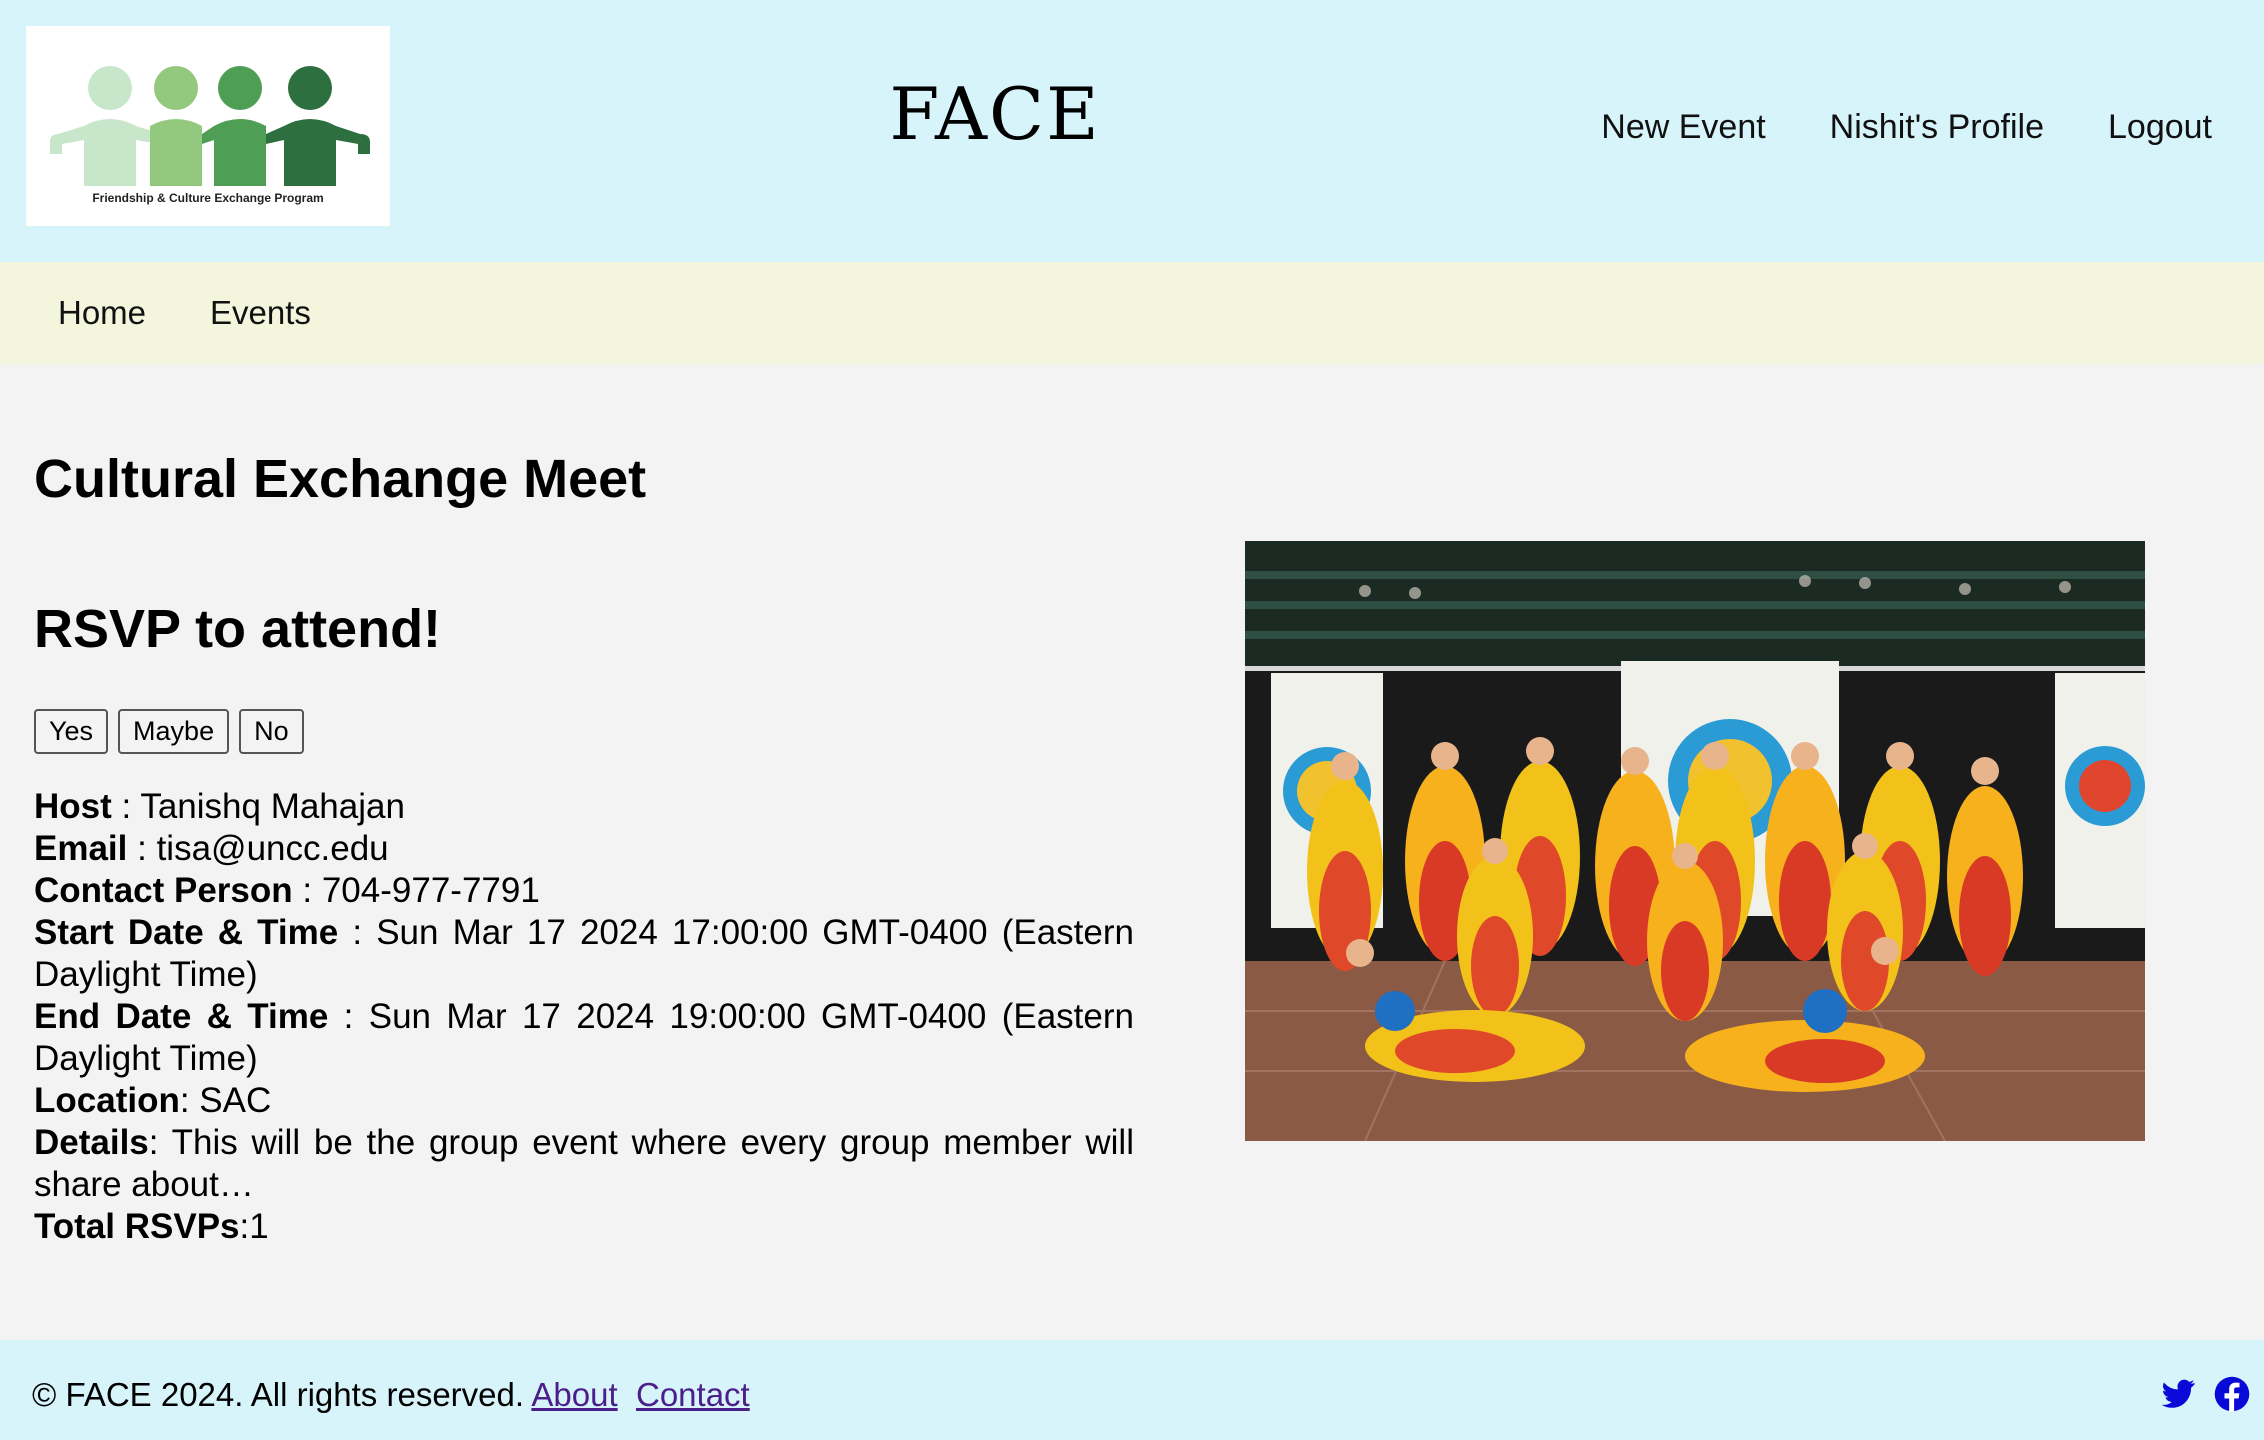  I want to click on event-title: Cultural Exchange Meet, so click(340, 479).